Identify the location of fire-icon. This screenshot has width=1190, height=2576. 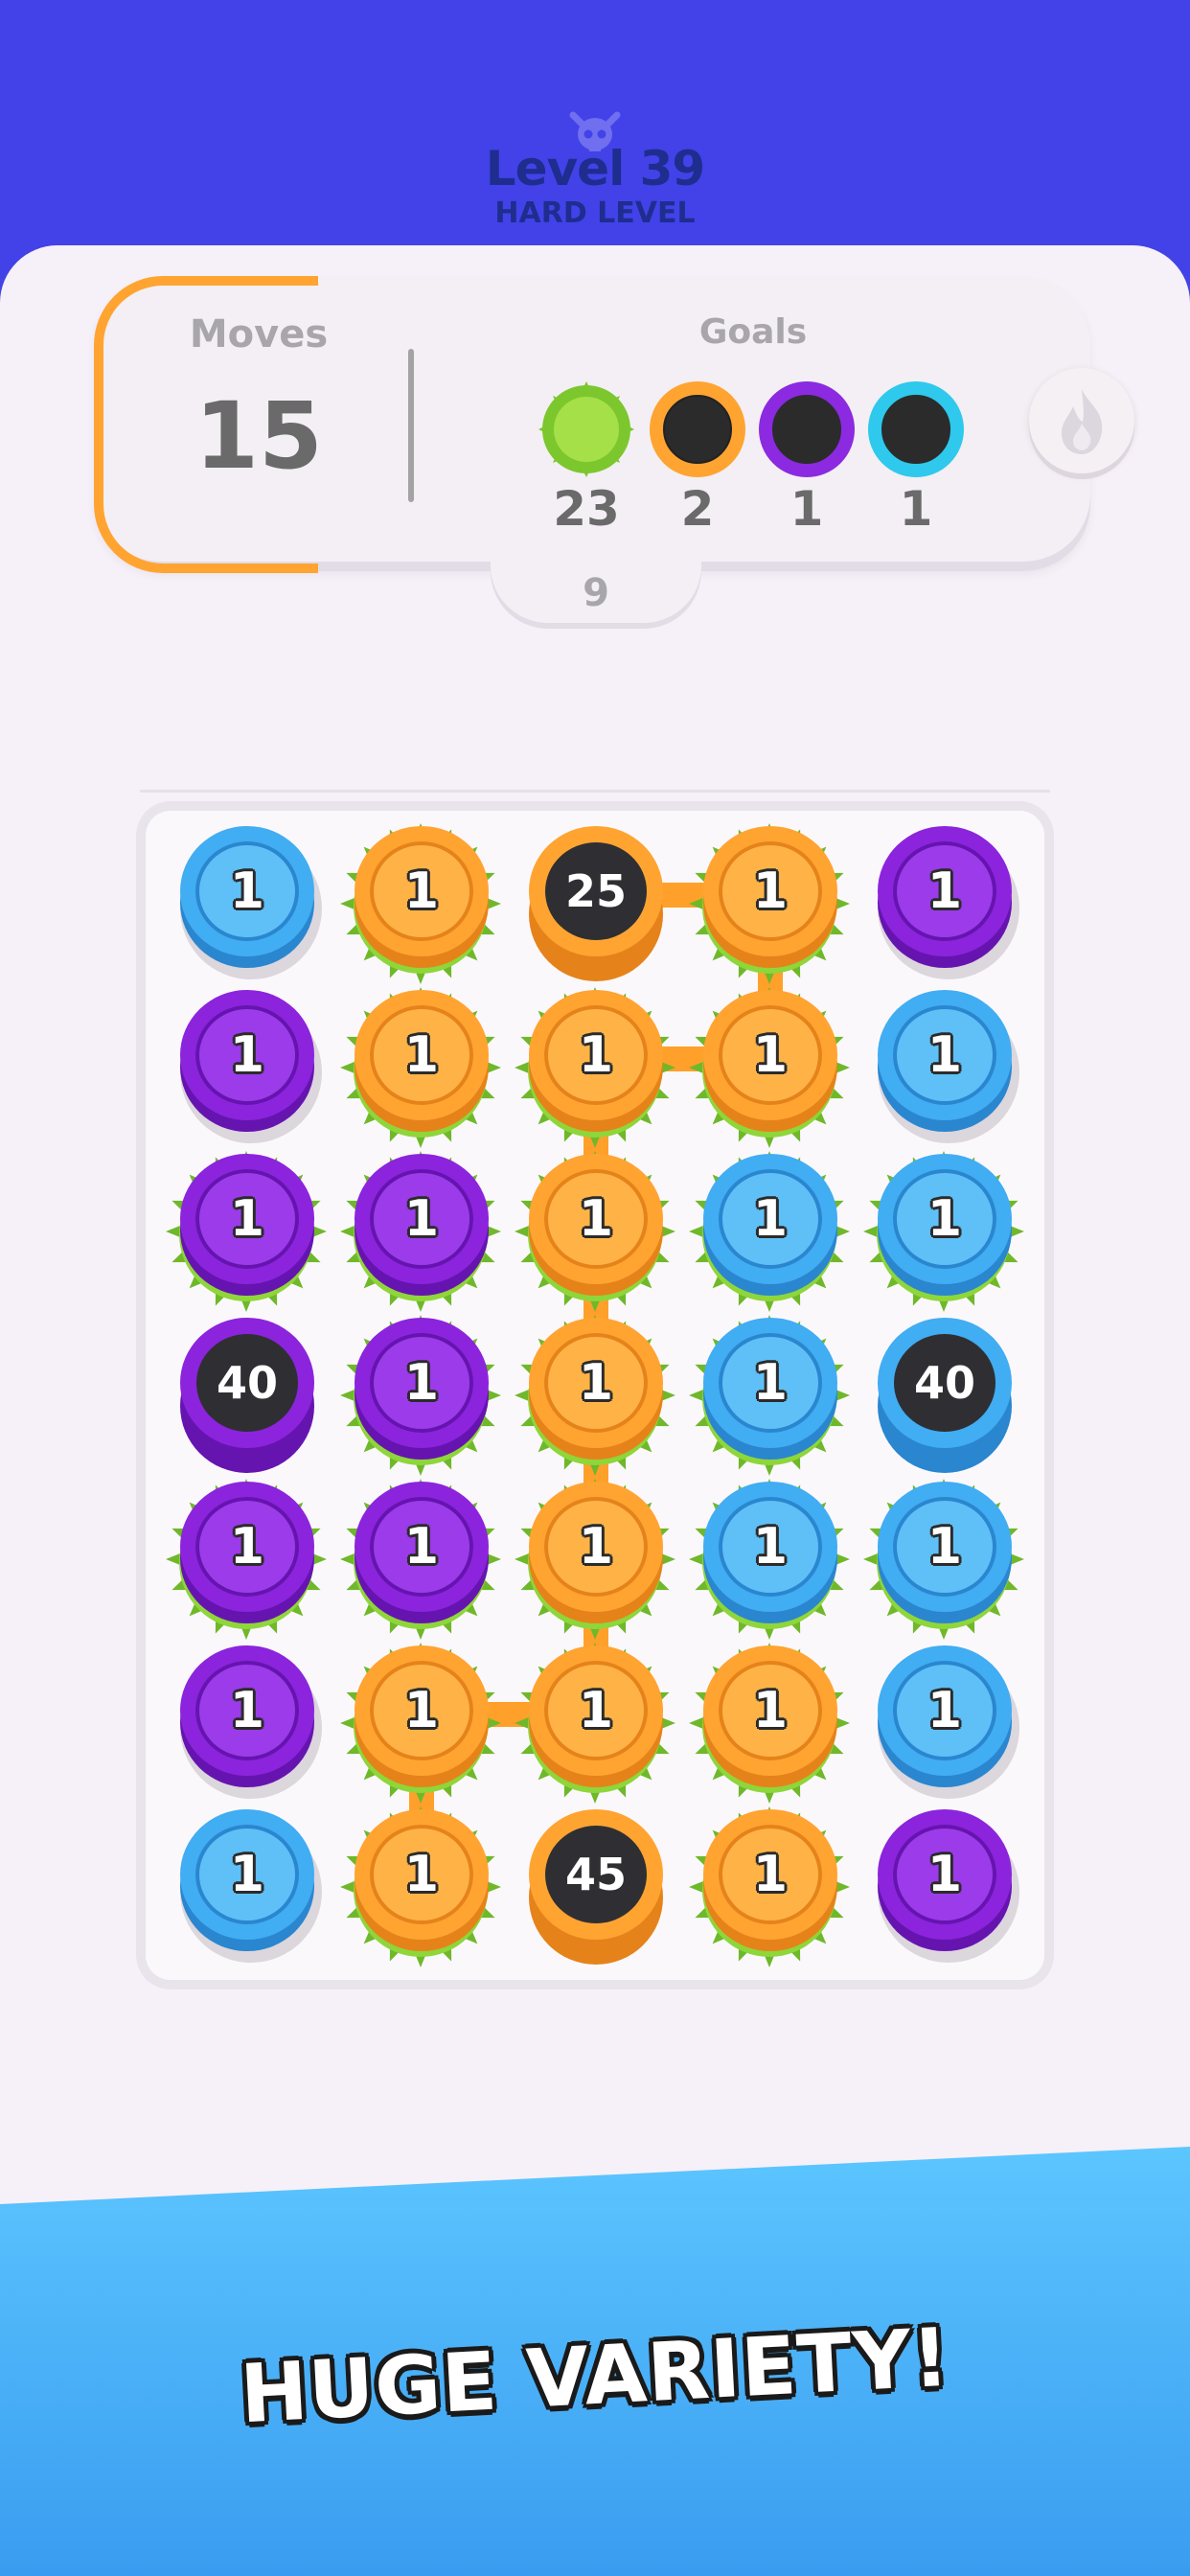
(1082, 421).